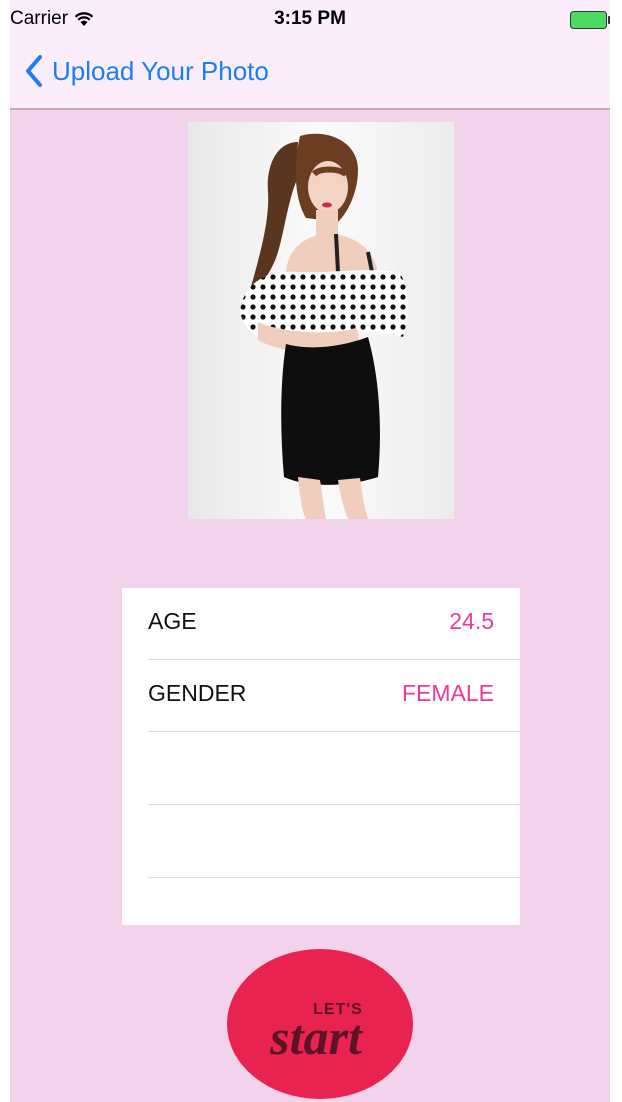 This screenshot has width=622, height=1102. What do you see at coordinates (172, 621) in the screenshot?
I see `age-label: AGE` at bounding box center [172, 621].